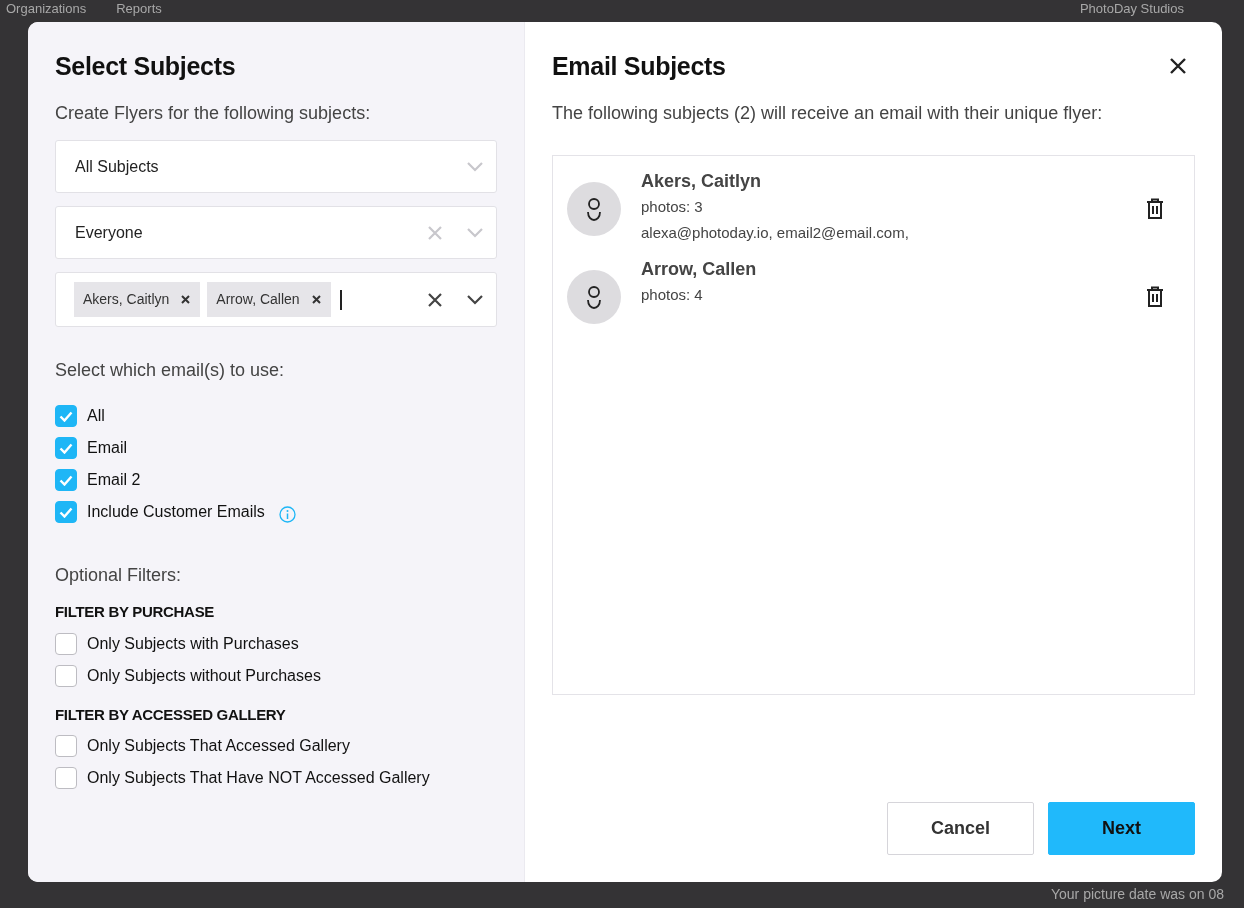  What do you see at coordinates (170, 370) in the screenshot?
I see `section-label: Select which email(s) to use:` at bounding box center [170, 370].